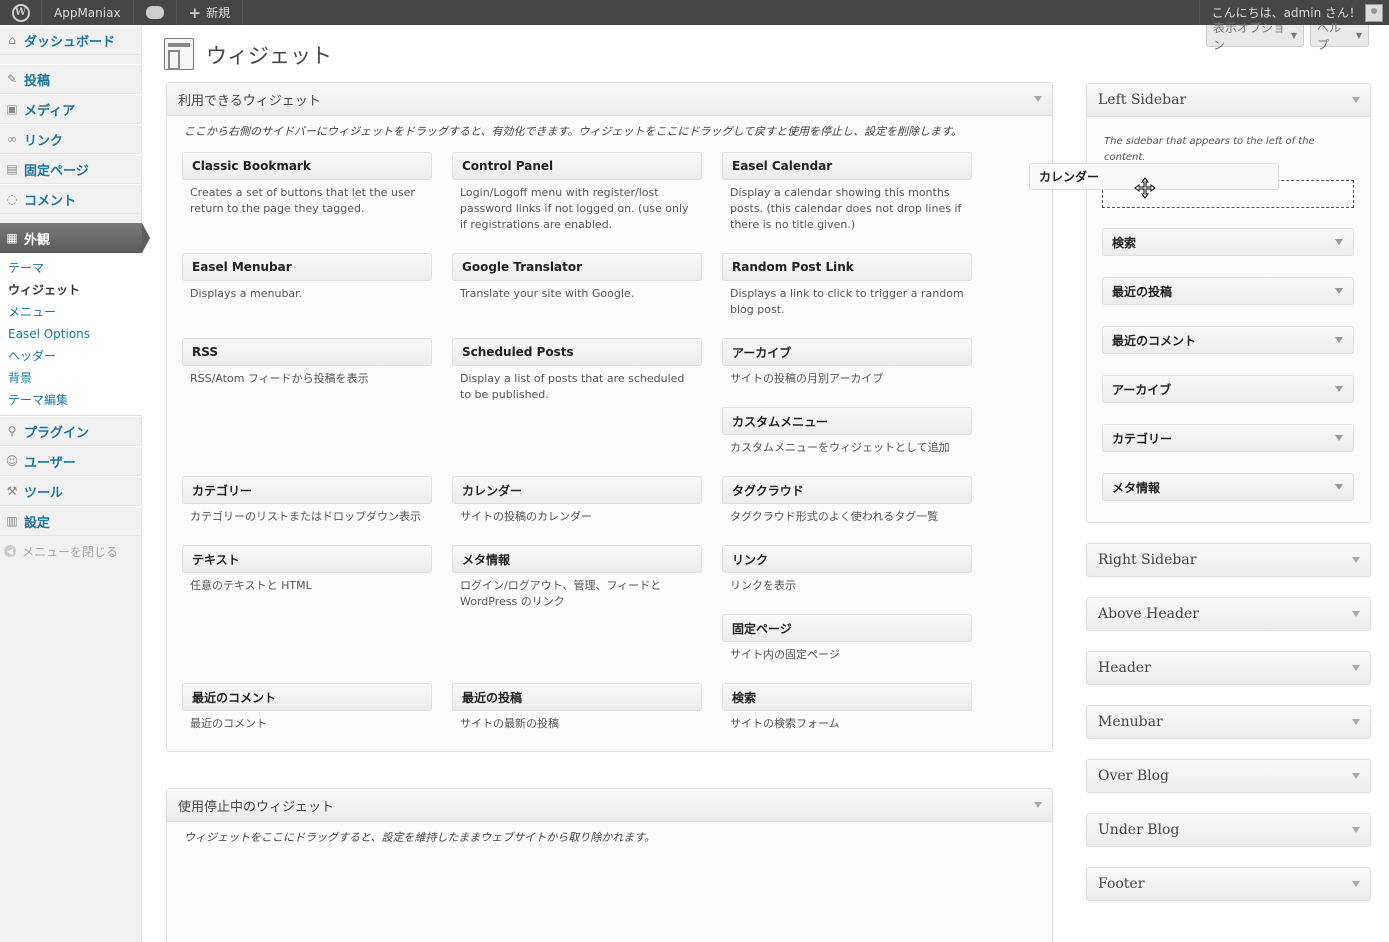 The image size is (1389, 942). What do you see at coordinates (1228, 884) in the screenshot?
I see `sidebar-footer: Footer` at bounding box center [1228, 884].